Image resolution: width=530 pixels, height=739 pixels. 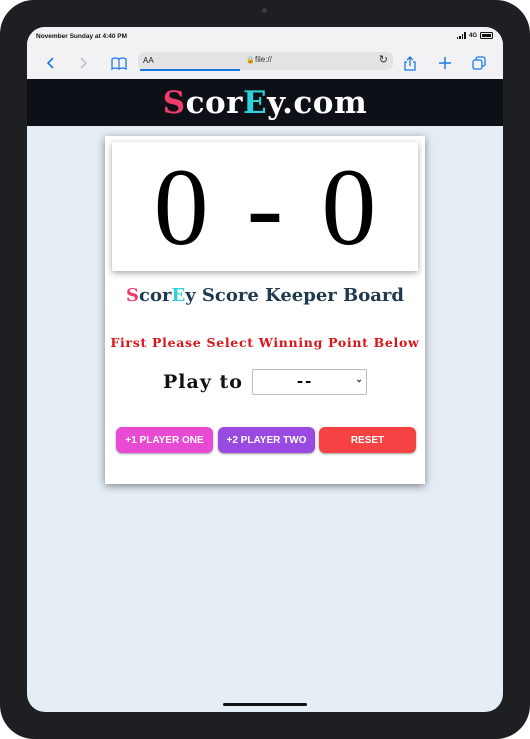 I want to click on logo-text-rest: y.com, so click(x=317, y=102).